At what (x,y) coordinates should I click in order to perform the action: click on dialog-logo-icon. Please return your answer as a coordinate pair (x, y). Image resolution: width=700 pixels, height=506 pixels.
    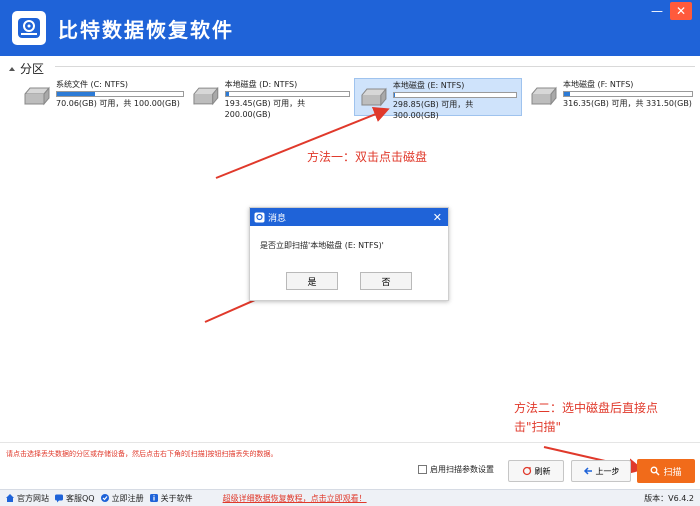
    Looking at the image, I should click on (259, 217).